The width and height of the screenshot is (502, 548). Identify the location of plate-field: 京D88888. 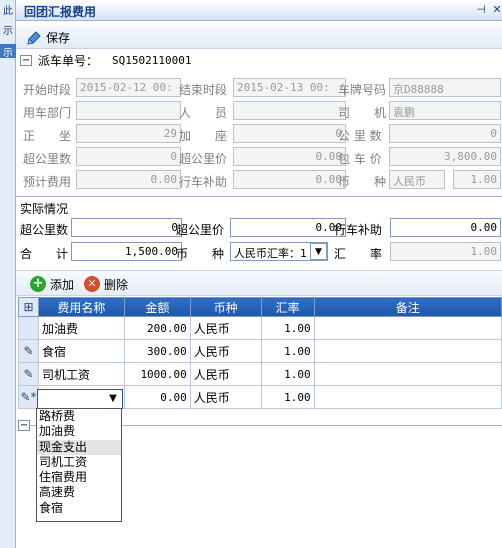
(445, 87).